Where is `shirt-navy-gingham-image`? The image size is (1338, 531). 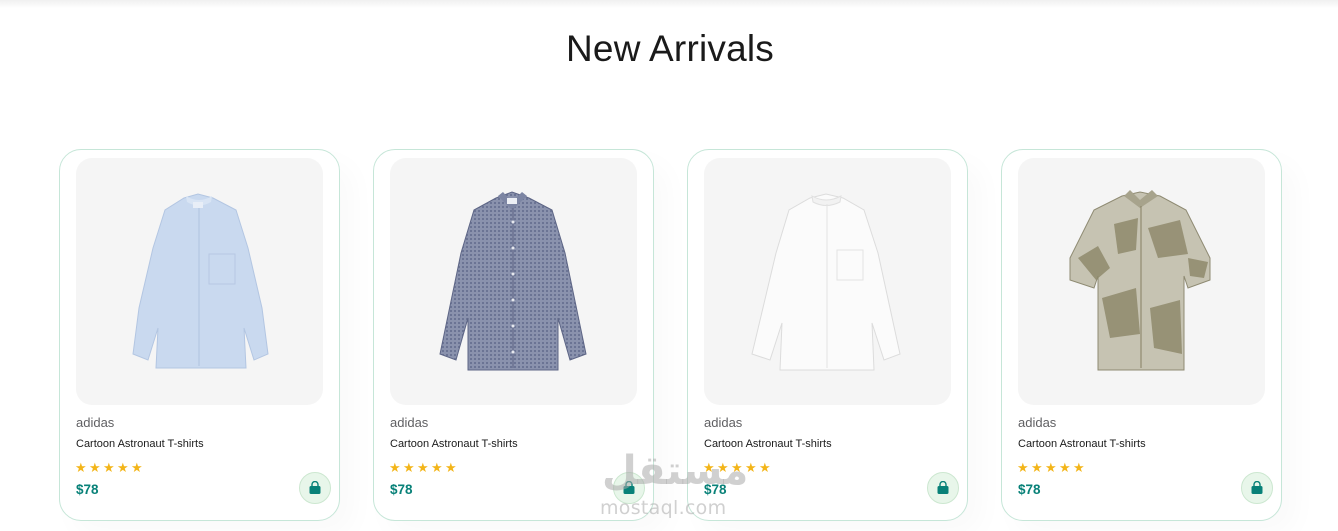
shirt-navy-gingham-image is located at coordinates (513, 281).